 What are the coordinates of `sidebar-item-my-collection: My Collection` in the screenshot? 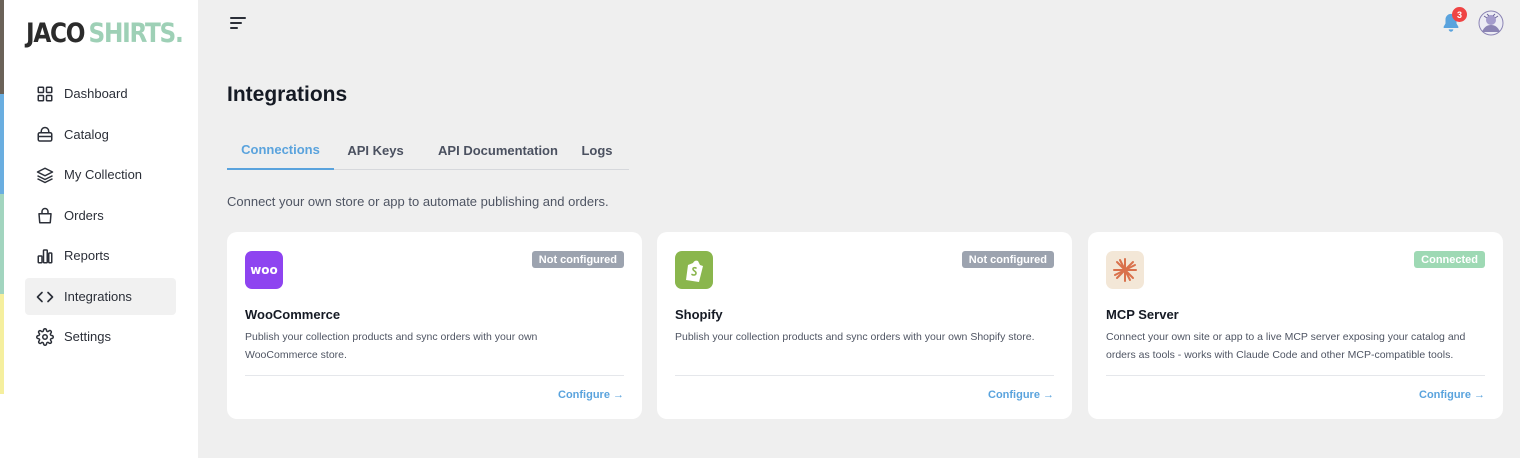 It's located at (100, 174).